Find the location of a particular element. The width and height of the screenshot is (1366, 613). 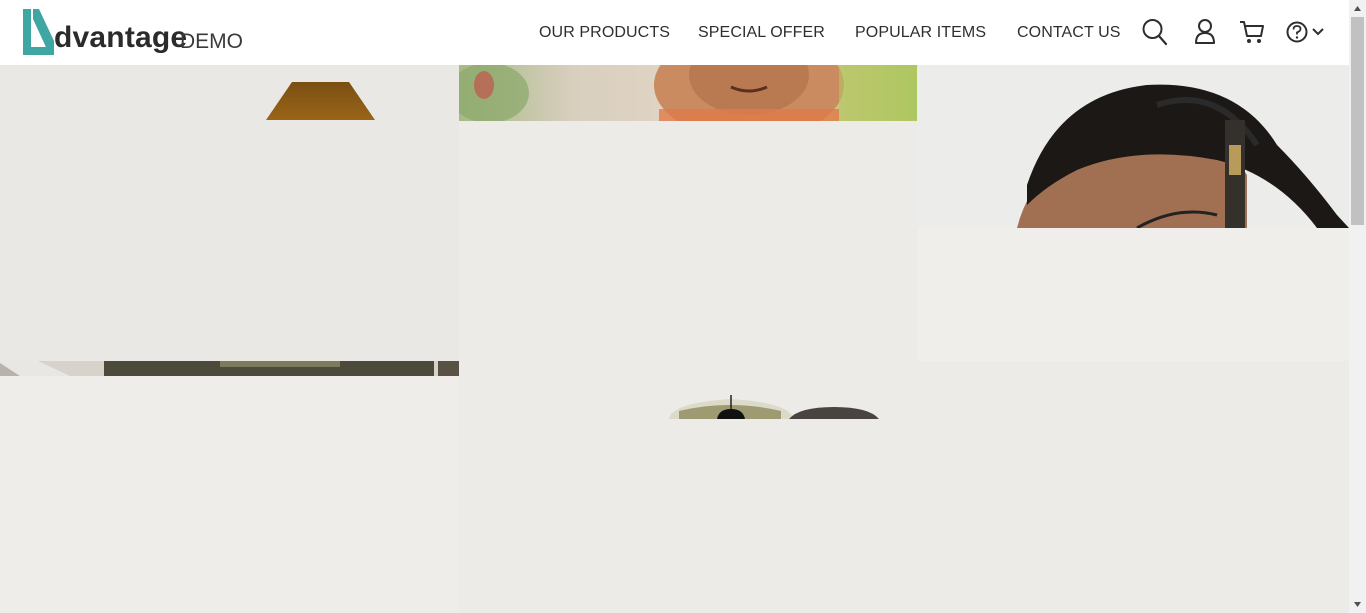

nav-special-offer: SPECIAL OFFER is located at coordinates (761, 33).